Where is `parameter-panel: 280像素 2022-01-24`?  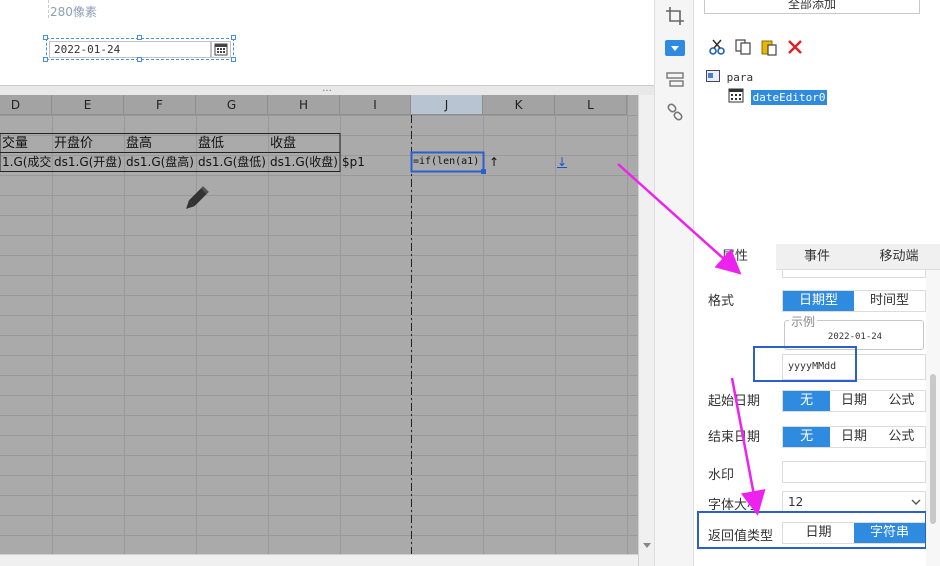
parameter-panel: 280像素 2022-01-24 is located at coordinates (327, 42).